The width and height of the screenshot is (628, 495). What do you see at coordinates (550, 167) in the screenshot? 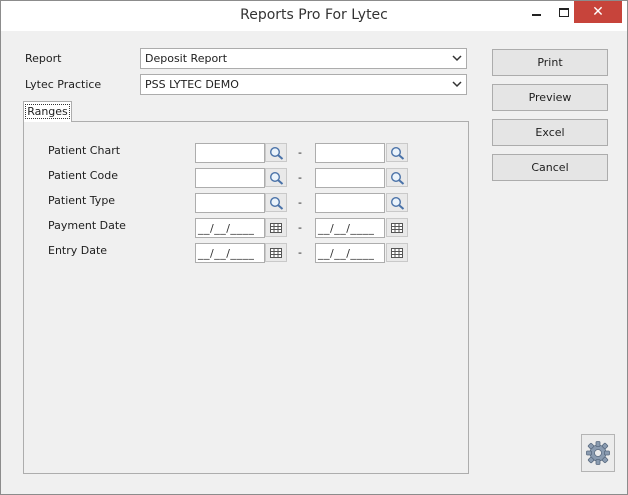
I see `cancel-button: Cancel` at bounding box center [550, 167].